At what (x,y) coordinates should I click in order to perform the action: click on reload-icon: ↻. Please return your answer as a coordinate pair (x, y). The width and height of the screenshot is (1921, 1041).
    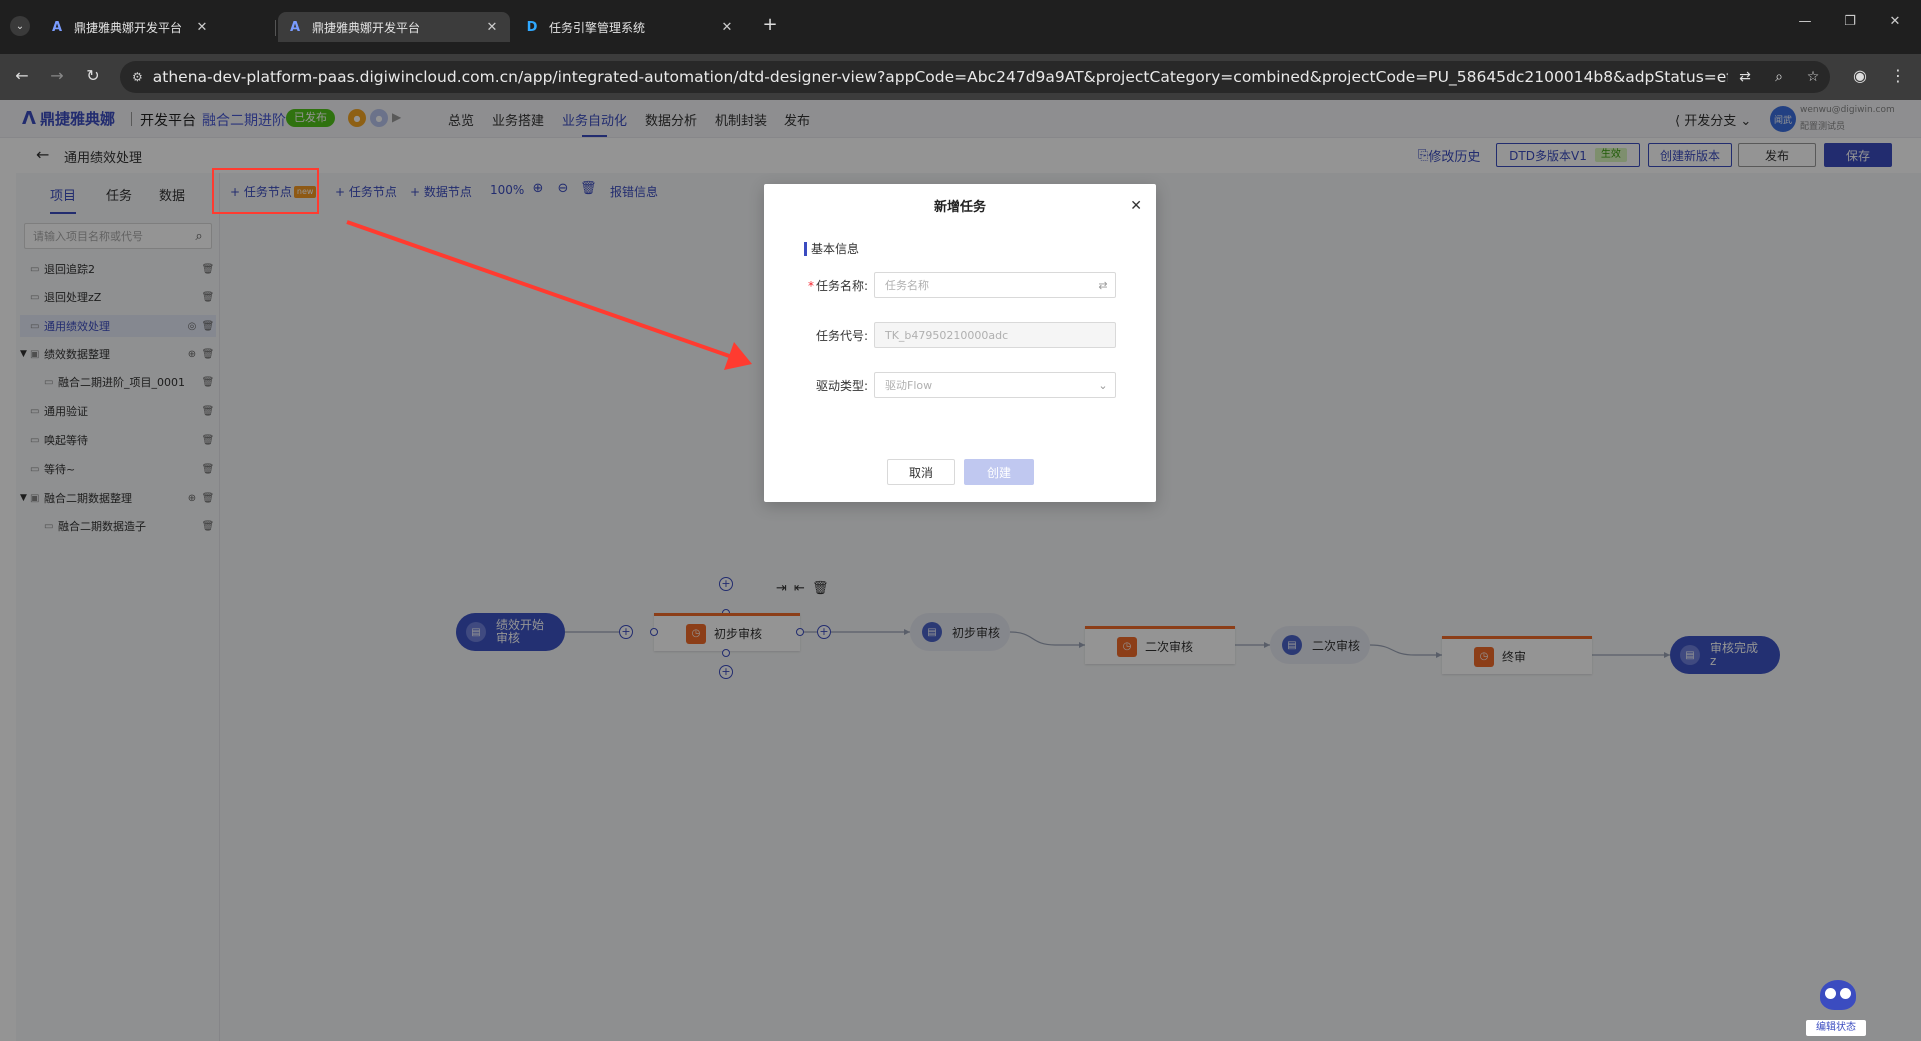
    Looking at the image, I should click on (93, 75).